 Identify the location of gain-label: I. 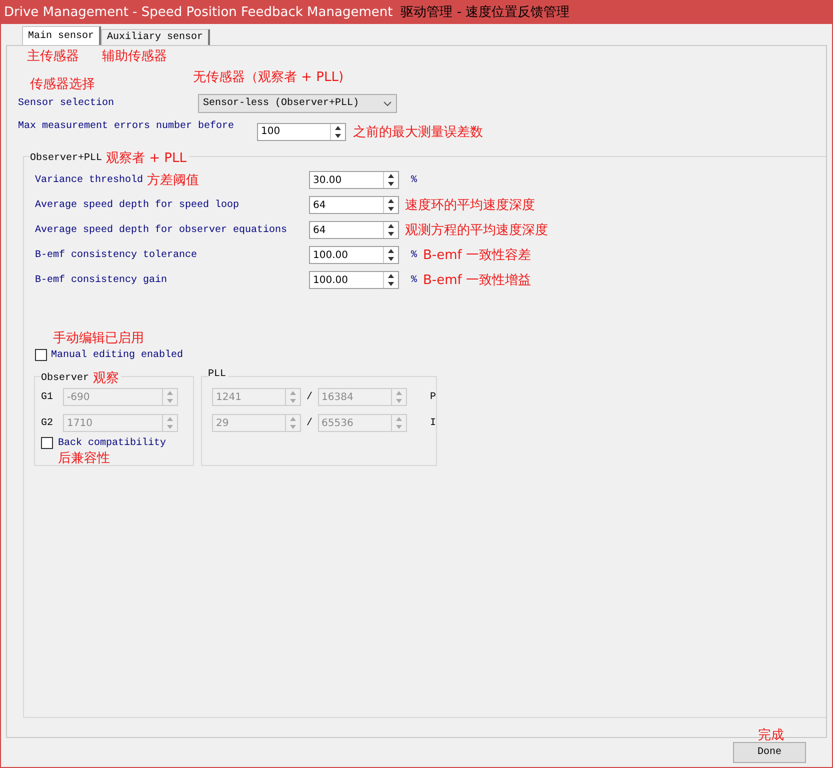
(433, 423).